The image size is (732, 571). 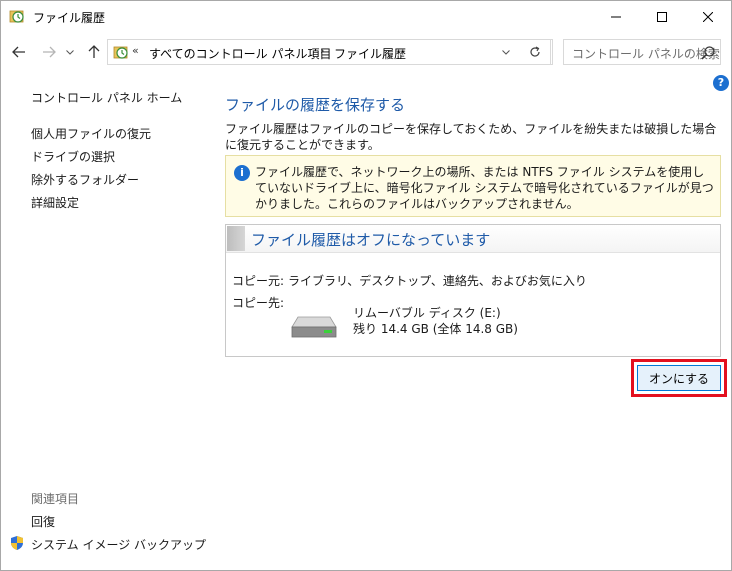 I want to click on arrow-right-icon, so click(x=49, y=52).